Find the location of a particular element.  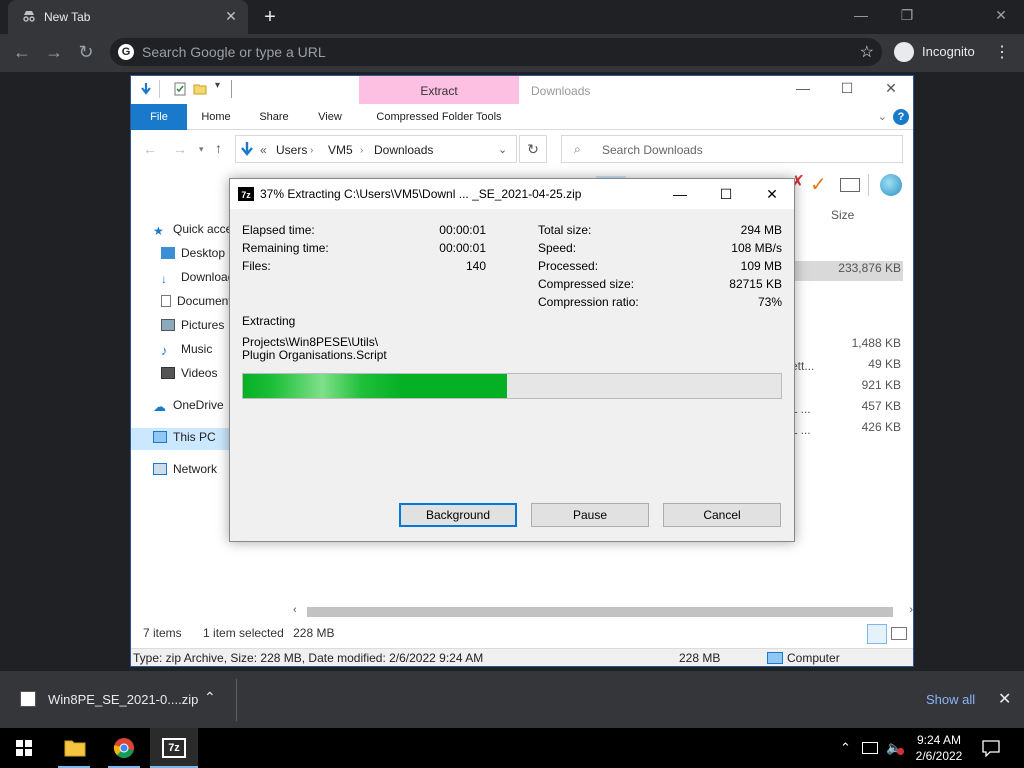

customize-qat-icon: ▾ is located at coordinates (217, 85).